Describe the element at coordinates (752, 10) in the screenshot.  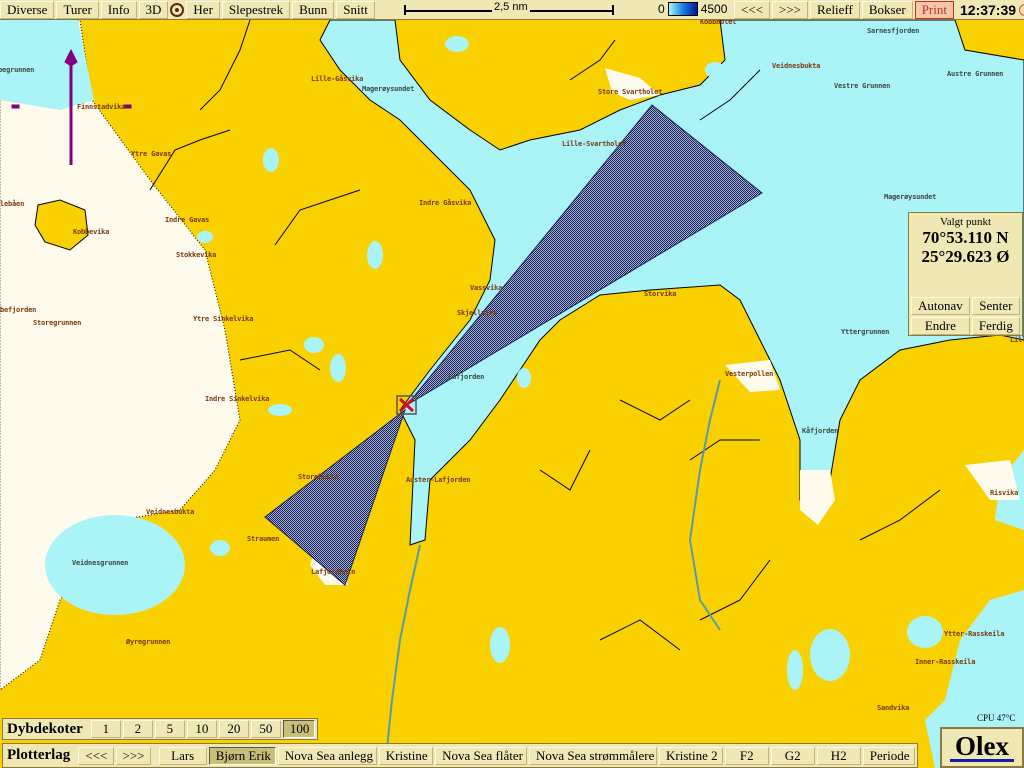
I see `prev-button: <<<` at that location.